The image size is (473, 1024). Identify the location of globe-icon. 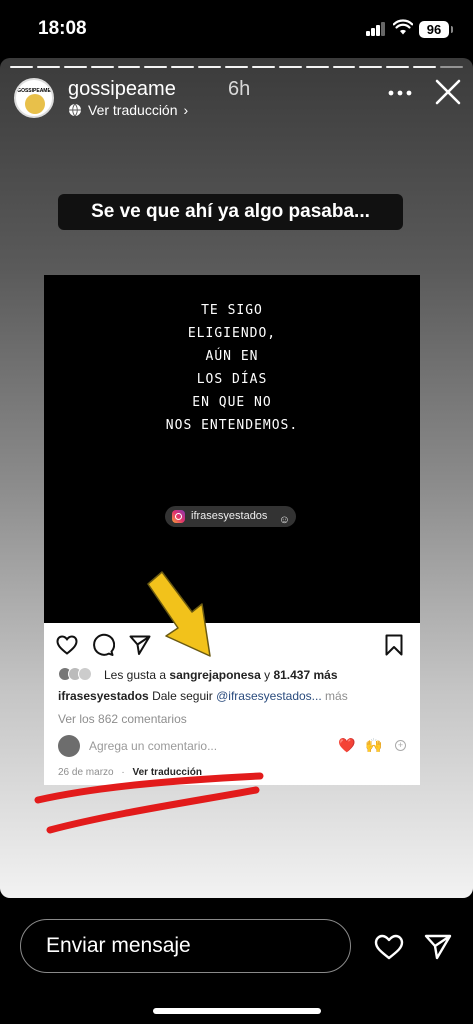
(75, 110).